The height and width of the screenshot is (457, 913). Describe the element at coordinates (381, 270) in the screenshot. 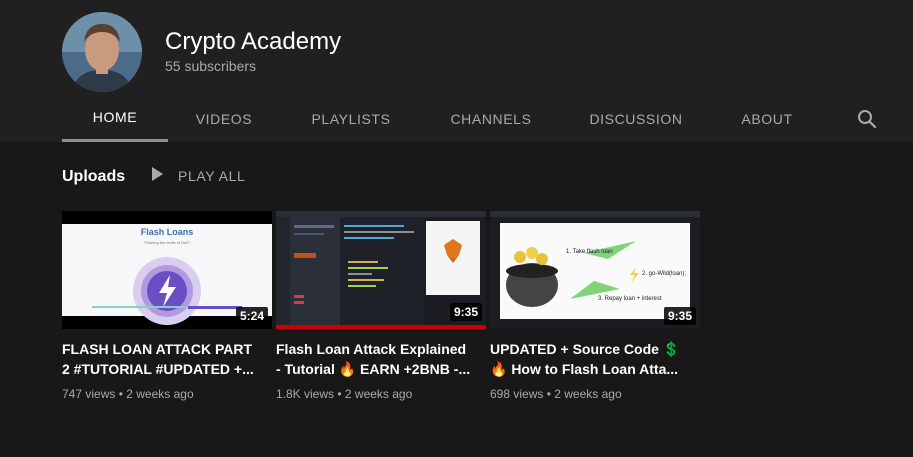

I see `video-thumbnail: 9:35` at that location.